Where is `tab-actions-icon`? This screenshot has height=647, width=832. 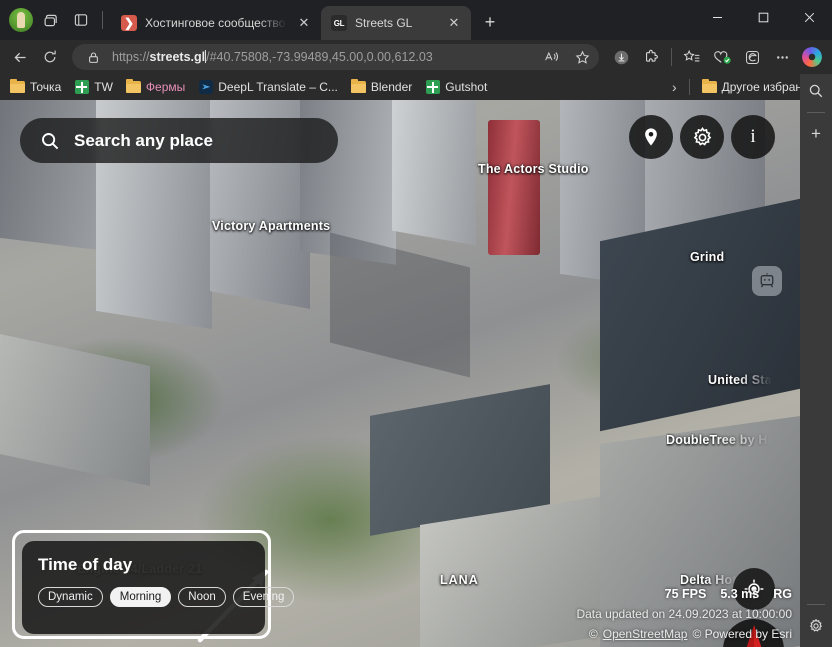
tab-actions-icon is located at coordinates (81, 20).